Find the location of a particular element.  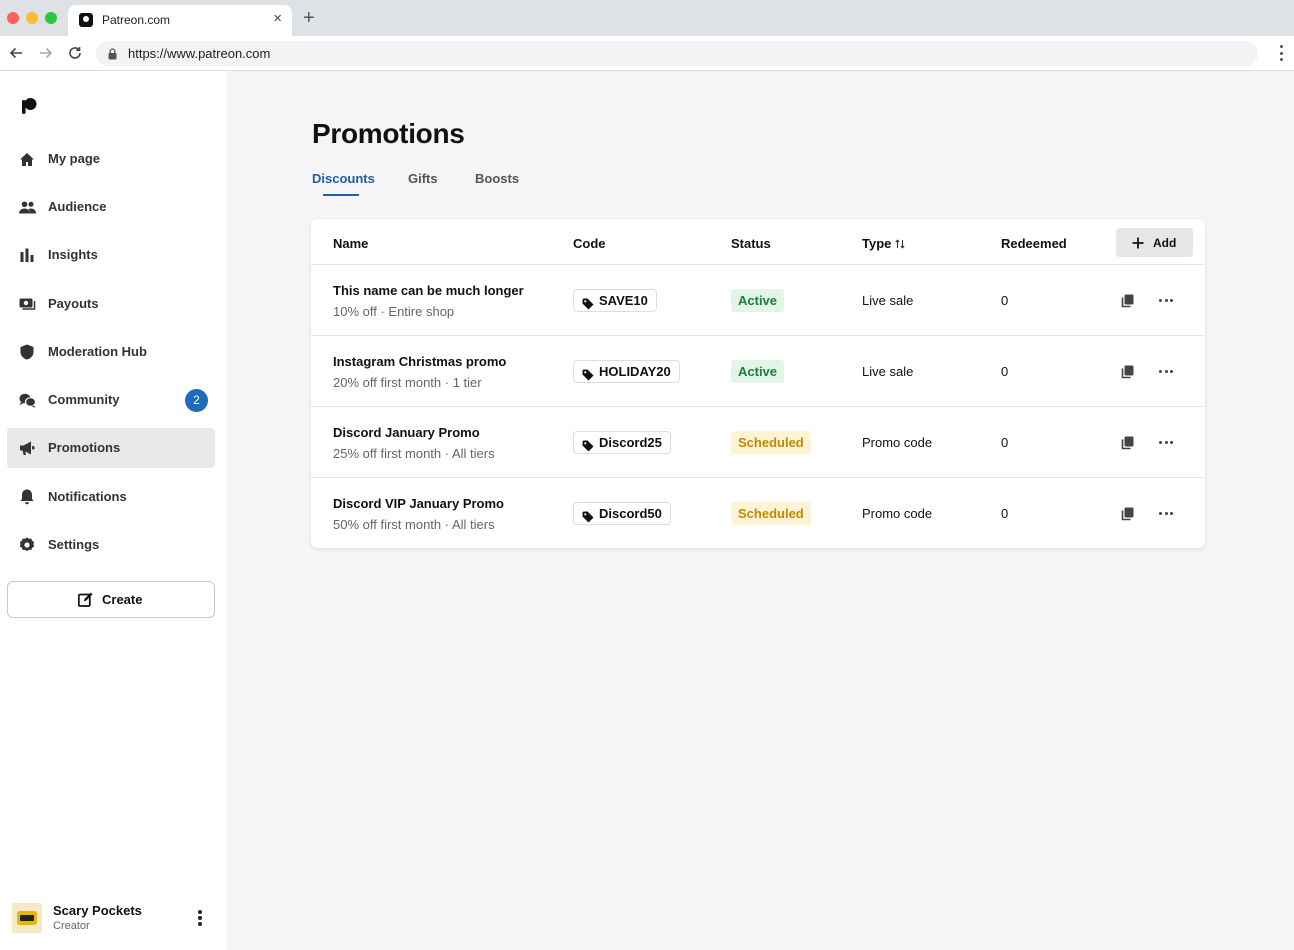

profile-menu-icon is located at coordinates (200, 918).